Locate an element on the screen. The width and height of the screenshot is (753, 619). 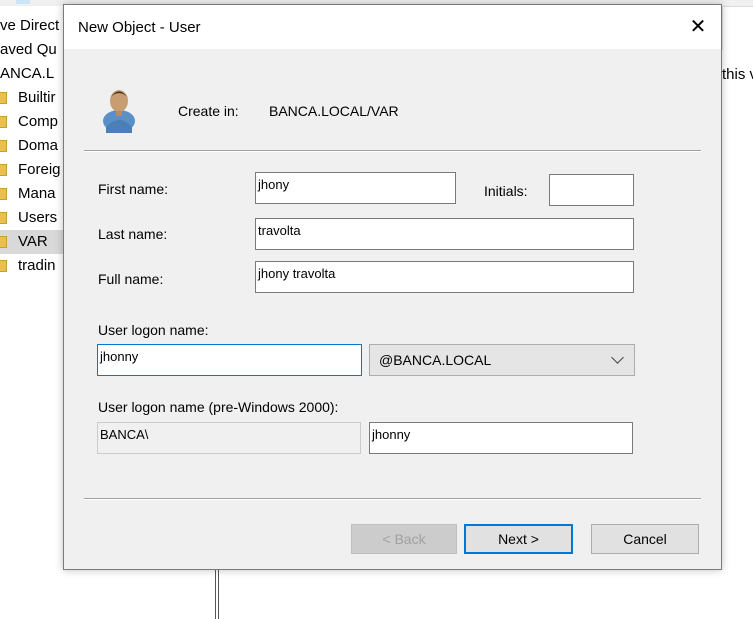
tree-item-label: Users is located at coordinates (38, 217).